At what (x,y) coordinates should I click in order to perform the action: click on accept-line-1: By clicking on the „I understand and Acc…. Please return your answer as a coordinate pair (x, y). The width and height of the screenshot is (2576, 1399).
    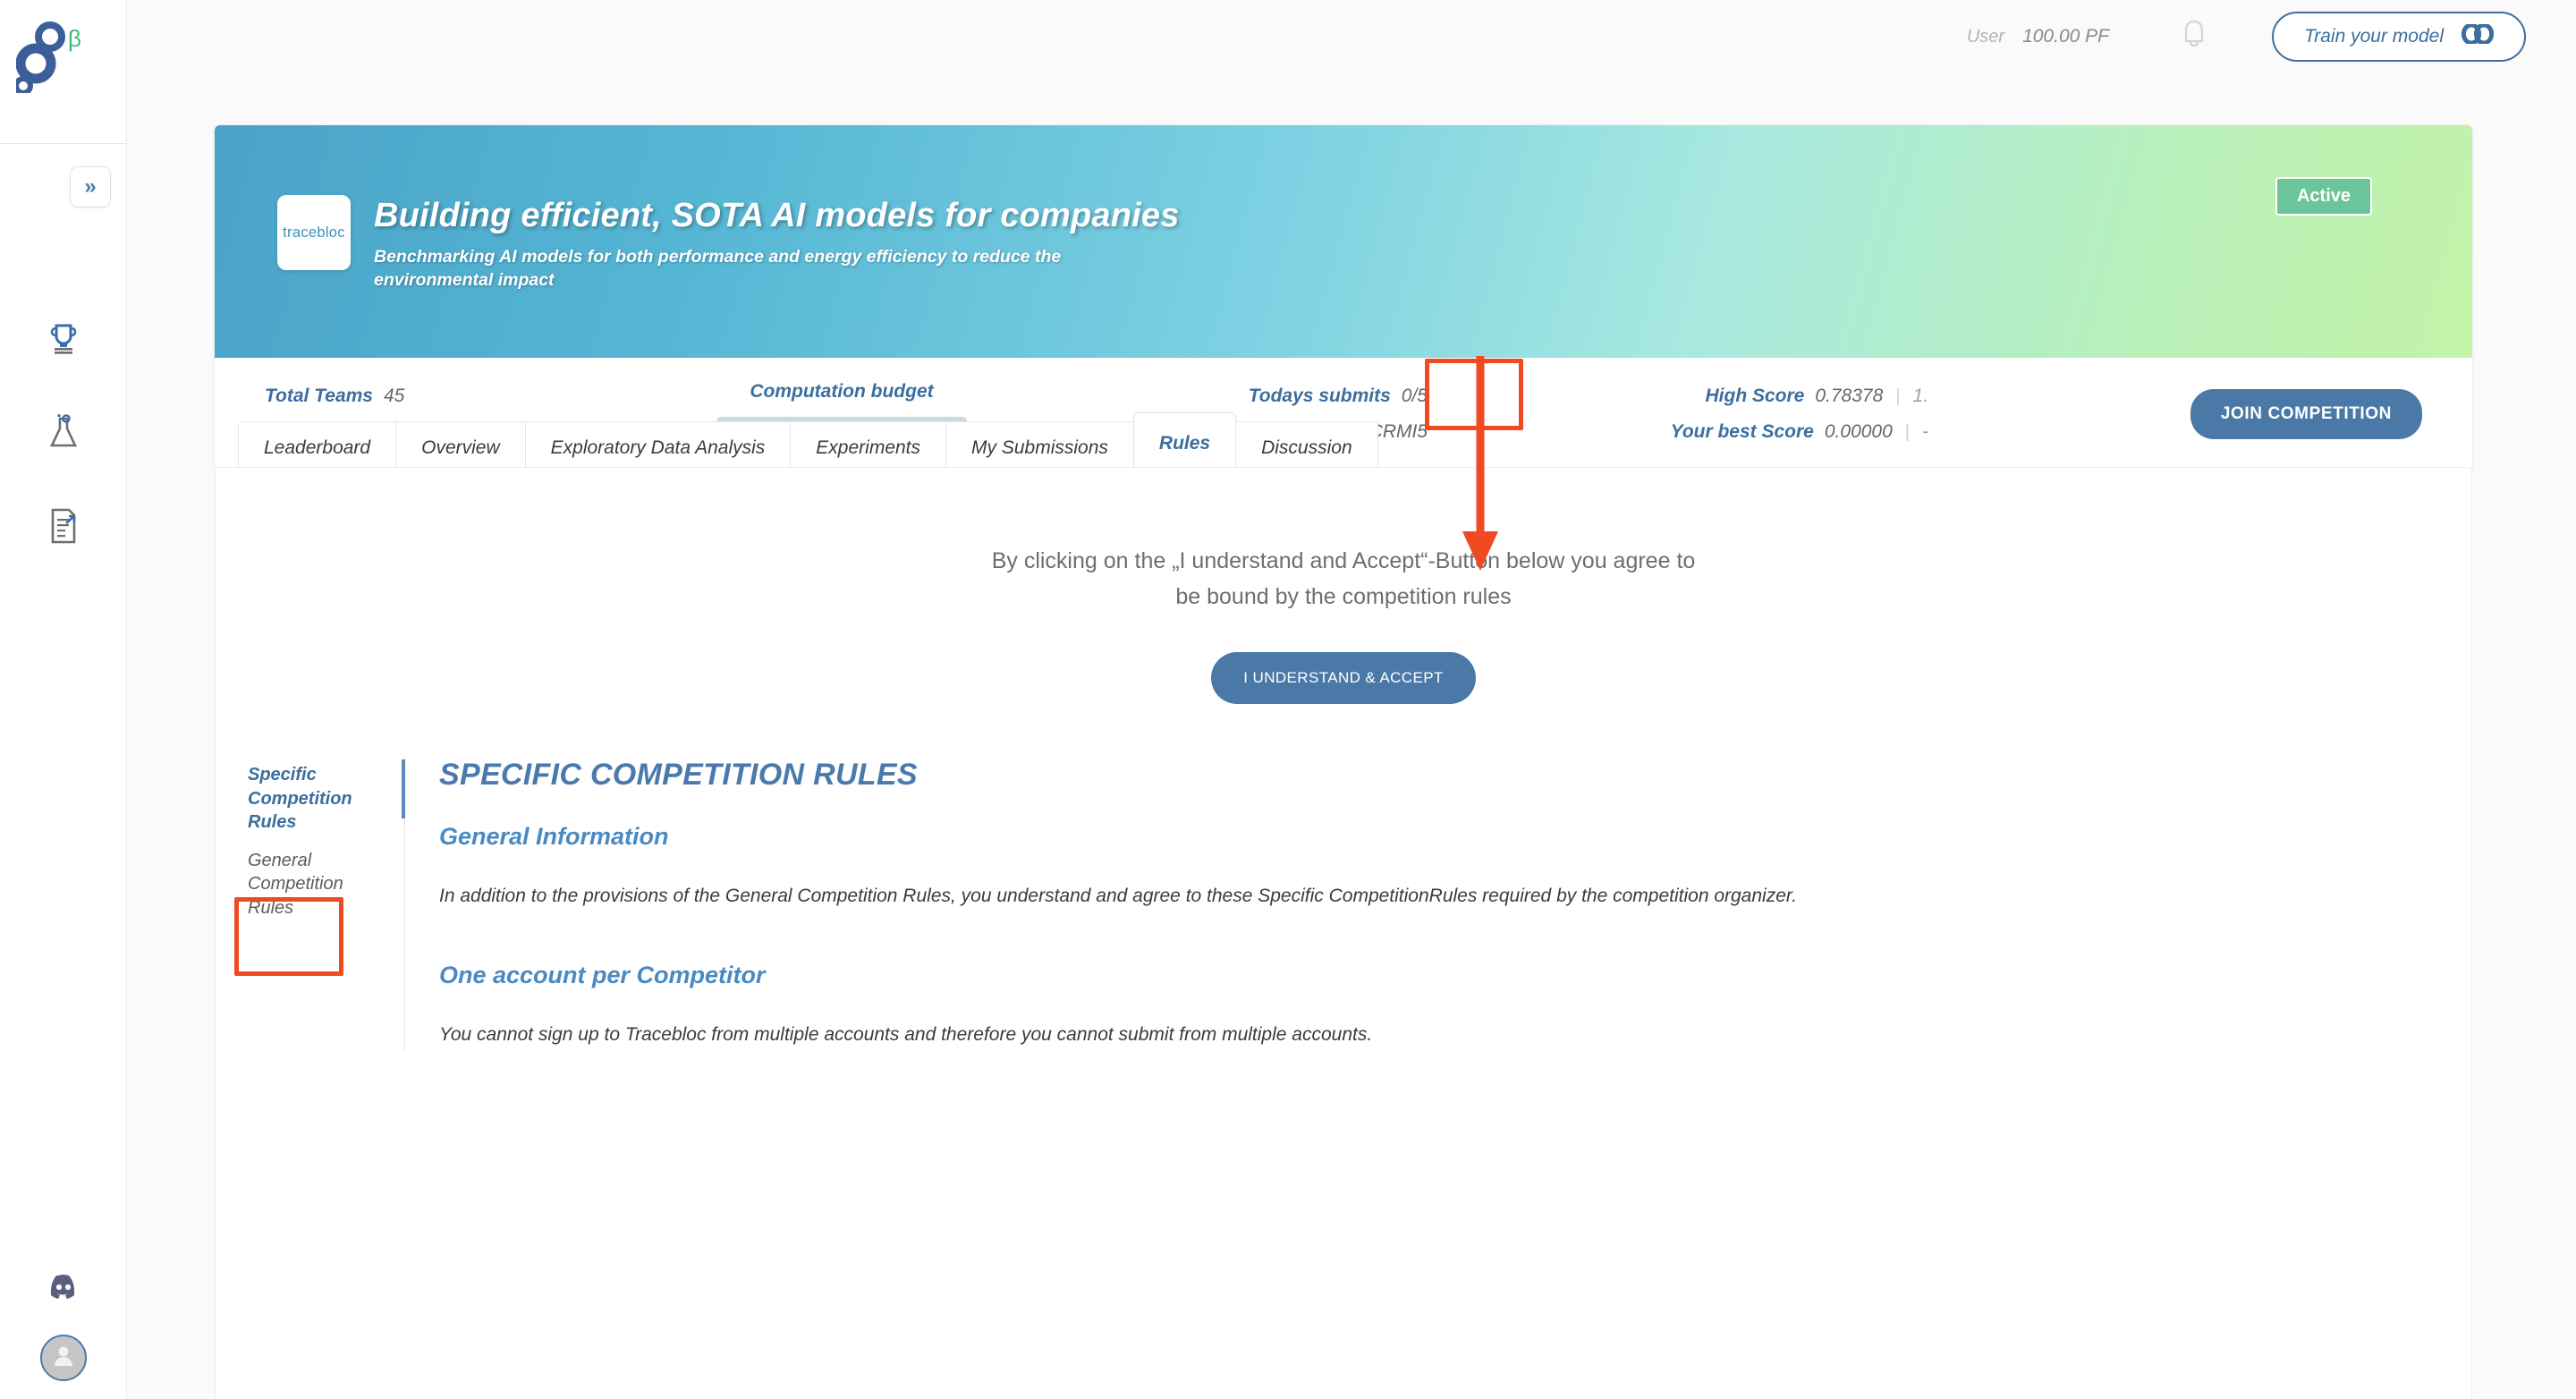
    Looking at the image, I should click on (1343, 560).